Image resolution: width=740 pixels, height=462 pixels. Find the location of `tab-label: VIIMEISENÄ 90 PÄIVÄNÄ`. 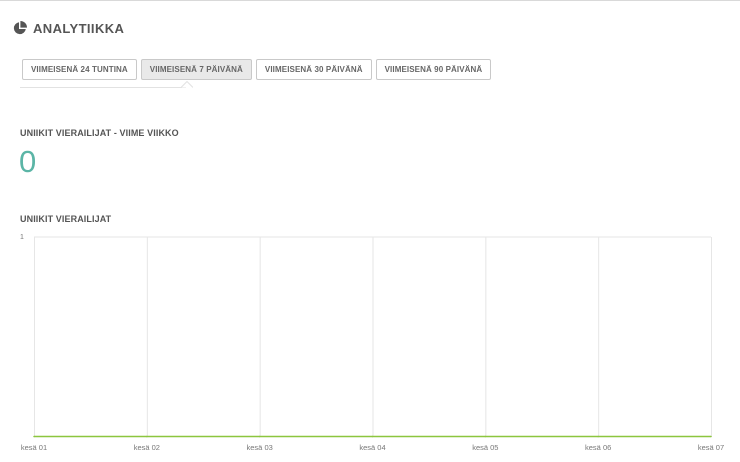

tab-label: VIIMEISENÄ 90 PÄIVÄNÄ is located at coordinates (433, 69).